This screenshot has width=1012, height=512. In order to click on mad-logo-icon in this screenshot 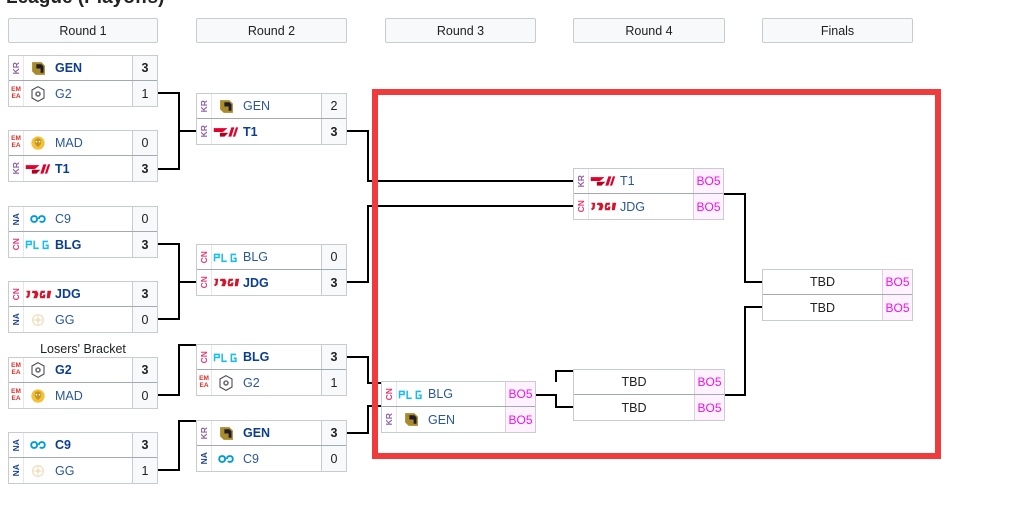, I will do `click(38, 395)`.